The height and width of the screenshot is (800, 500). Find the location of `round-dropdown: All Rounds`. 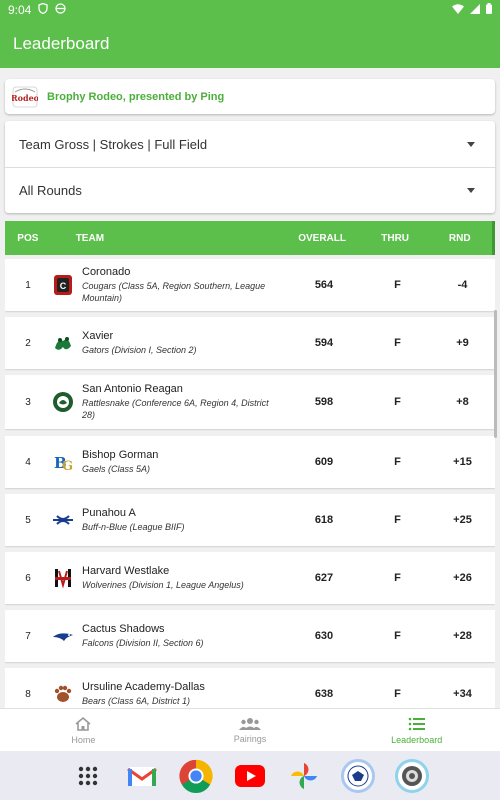

round-dropdown: All Rounds is located at coordinates (250, 190).